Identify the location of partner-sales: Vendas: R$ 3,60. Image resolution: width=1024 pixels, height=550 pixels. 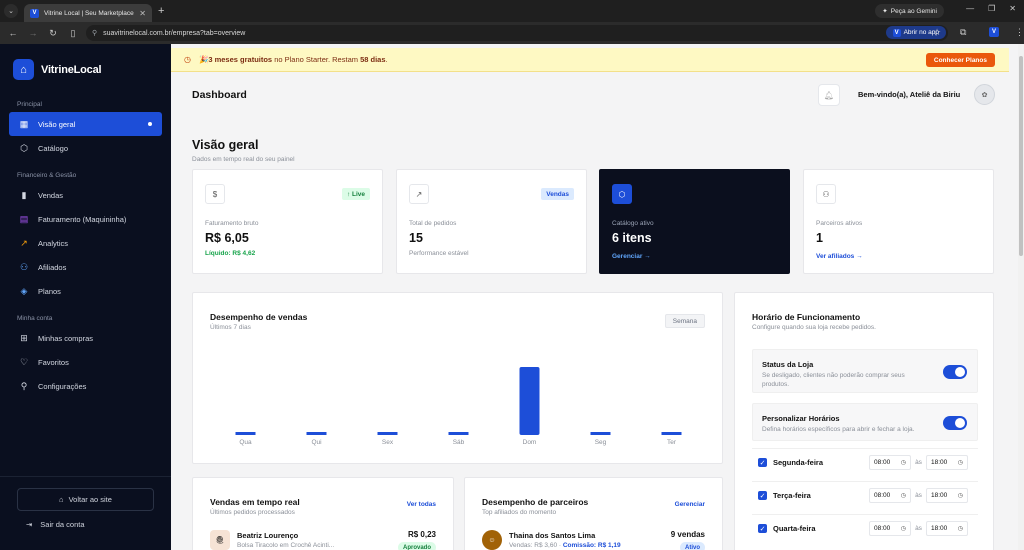
(533, 545).